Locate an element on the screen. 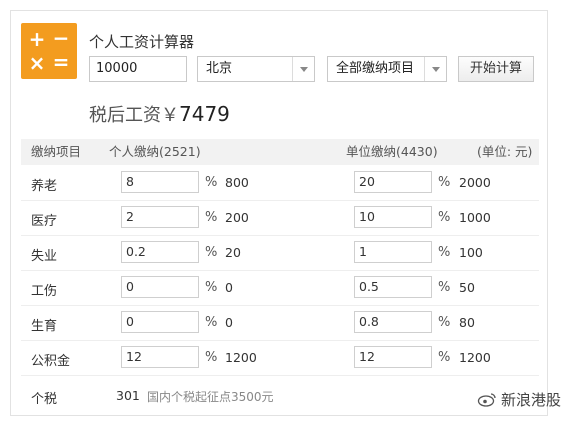  personal-rate-input: 2 is located at coordinates (160, 217).